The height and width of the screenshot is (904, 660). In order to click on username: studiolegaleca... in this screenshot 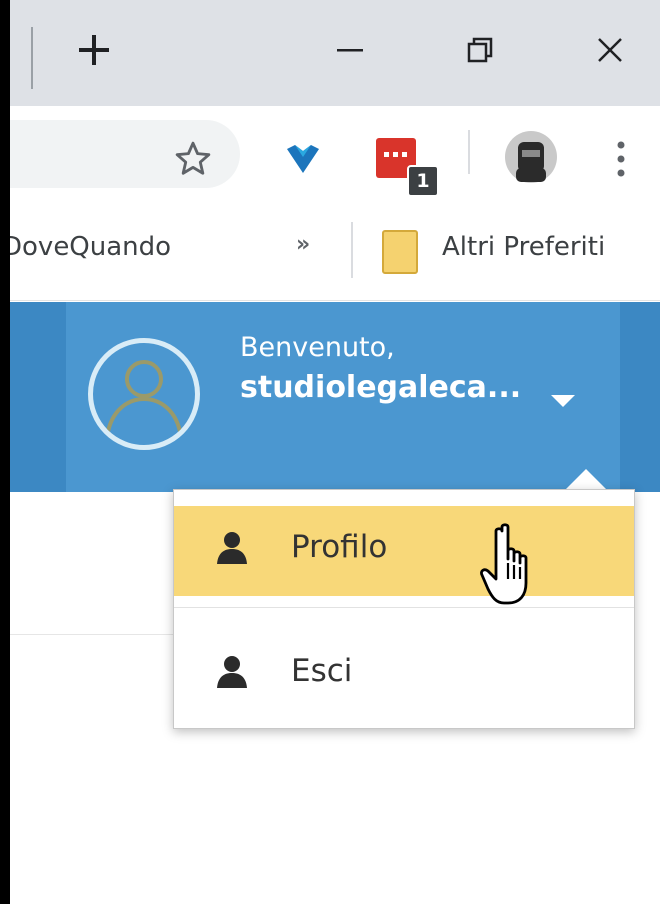, I will do `click(381, 387)`.